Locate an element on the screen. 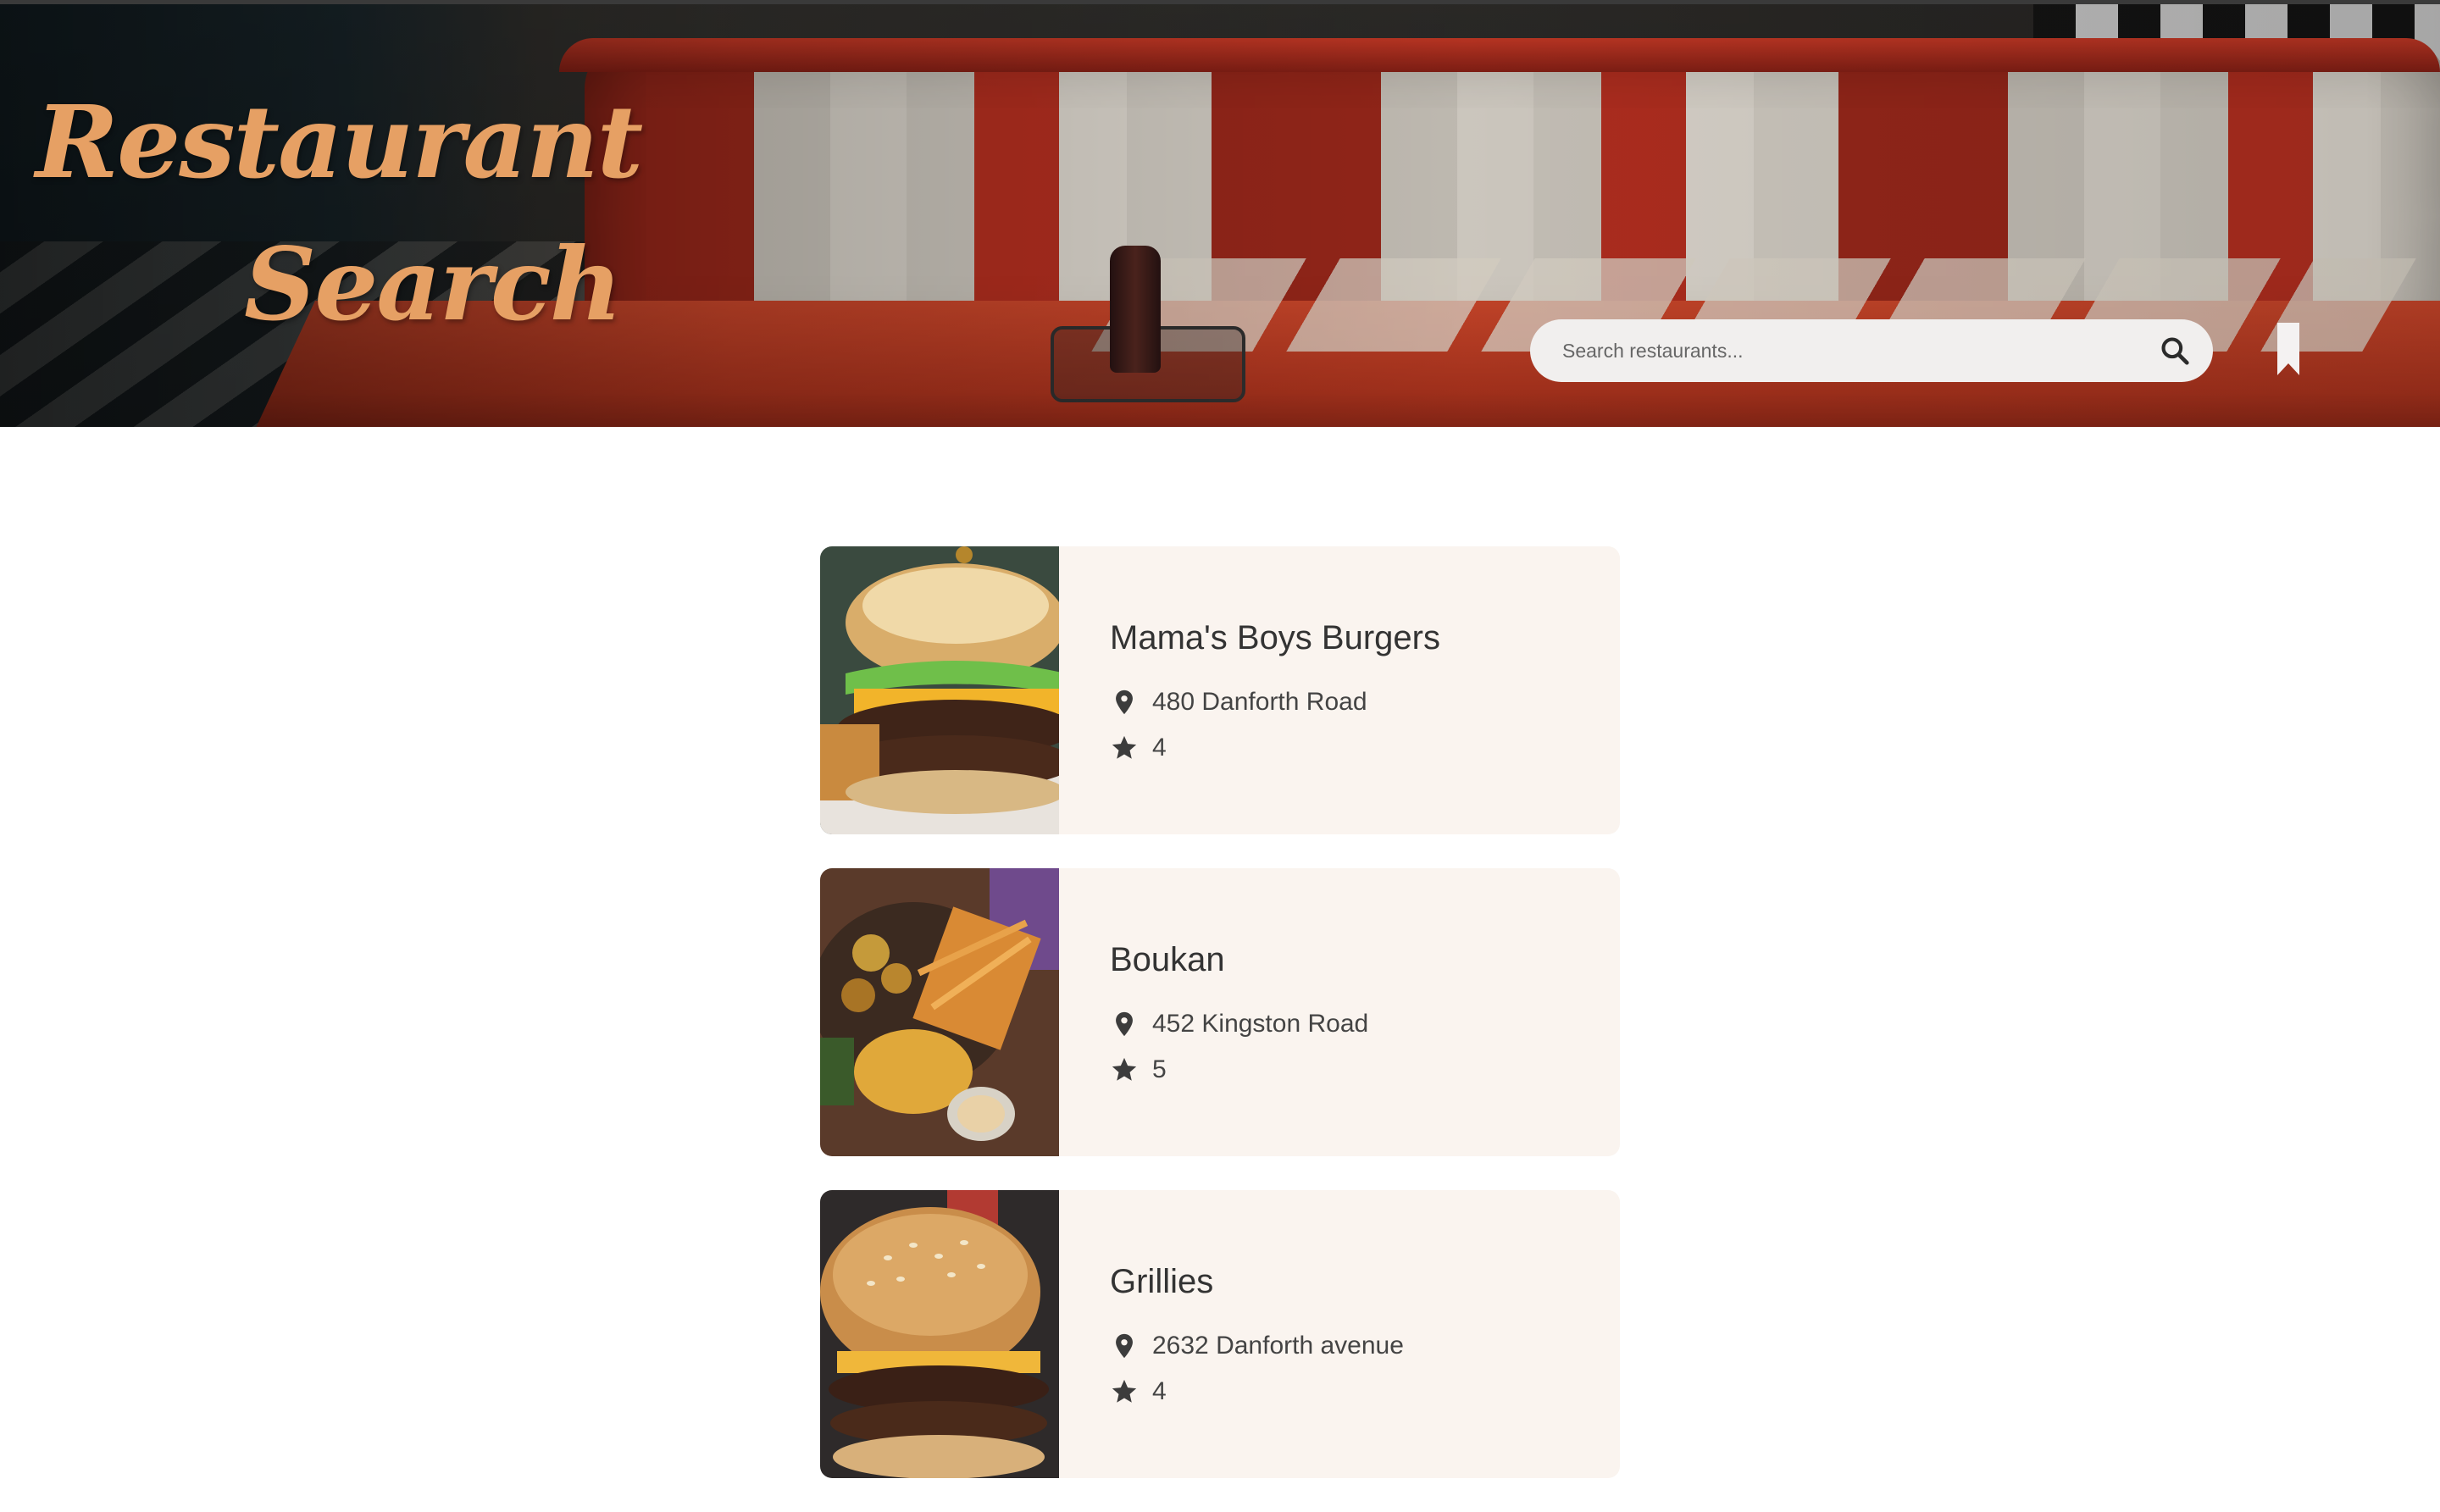 This screenshot has height=1512, width=2440. restaurant-rating: 5 is located at coordinates (1159, 1069).